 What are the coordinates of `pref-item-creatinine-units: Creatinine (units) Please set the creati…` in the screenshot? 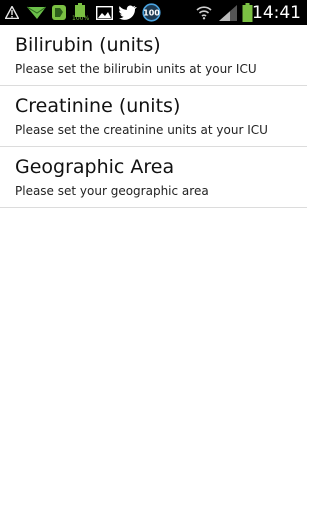 It's located at (153, 116).